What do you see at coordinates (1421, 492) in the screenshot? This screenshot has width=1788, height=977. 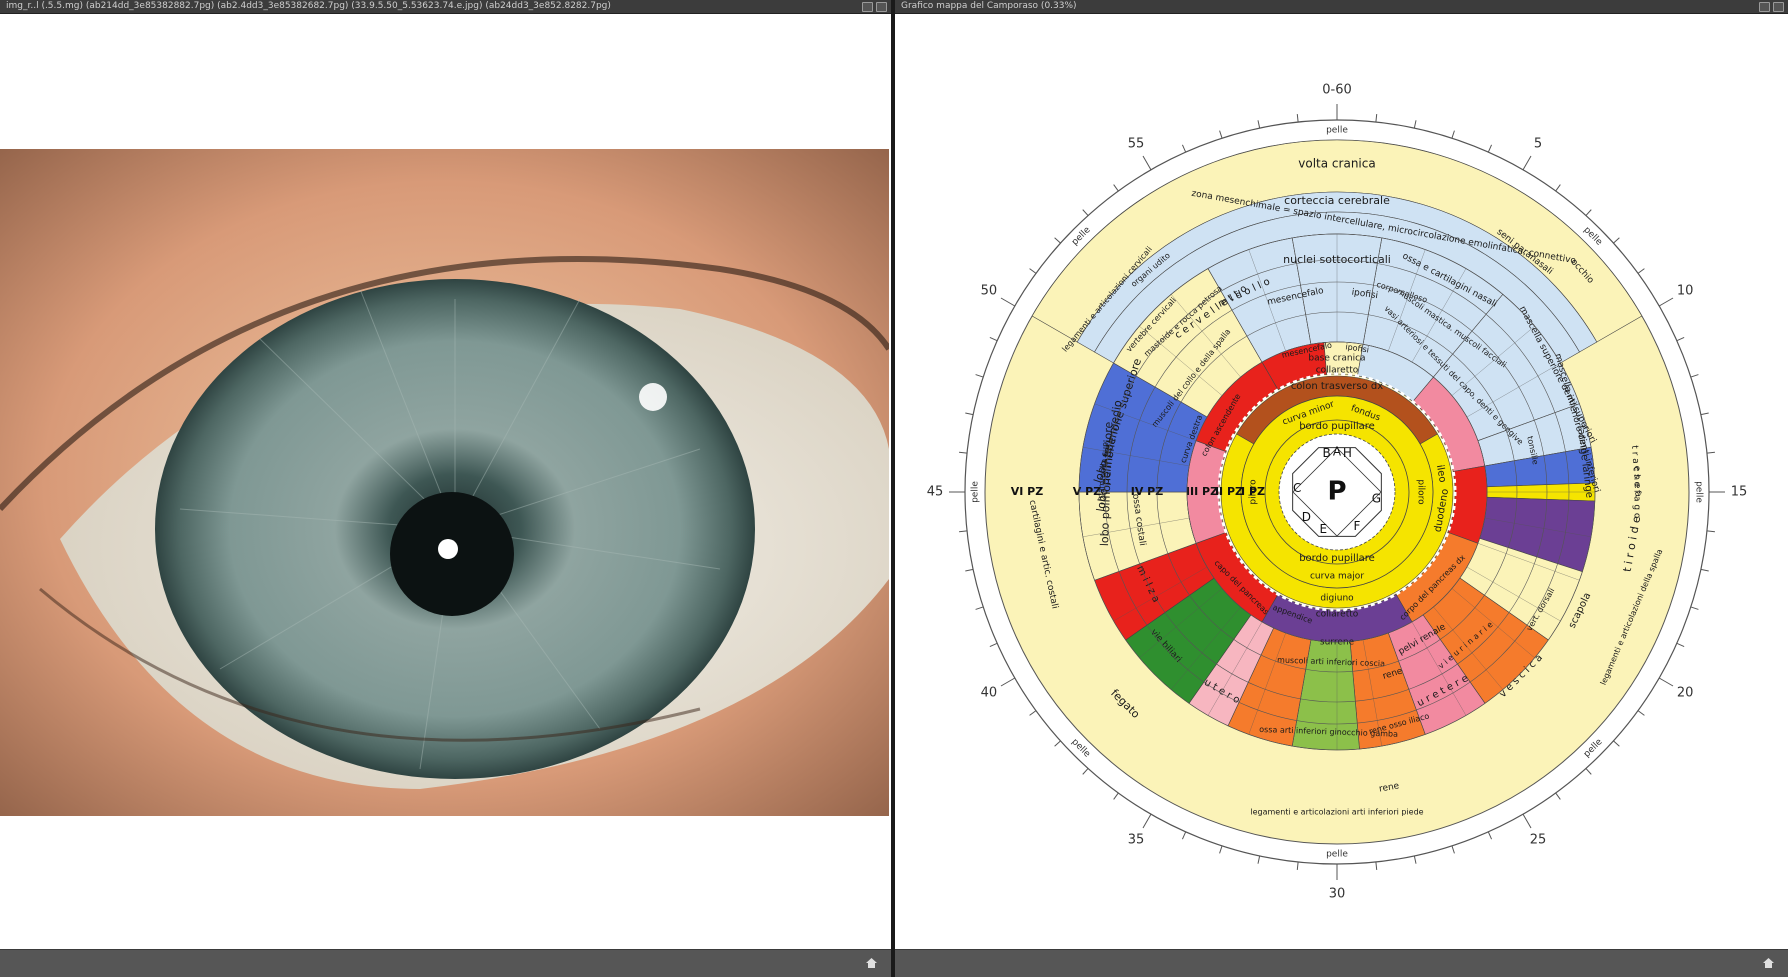 I see `piloro-right-label: piloro` at bounding box center [1421, 492].